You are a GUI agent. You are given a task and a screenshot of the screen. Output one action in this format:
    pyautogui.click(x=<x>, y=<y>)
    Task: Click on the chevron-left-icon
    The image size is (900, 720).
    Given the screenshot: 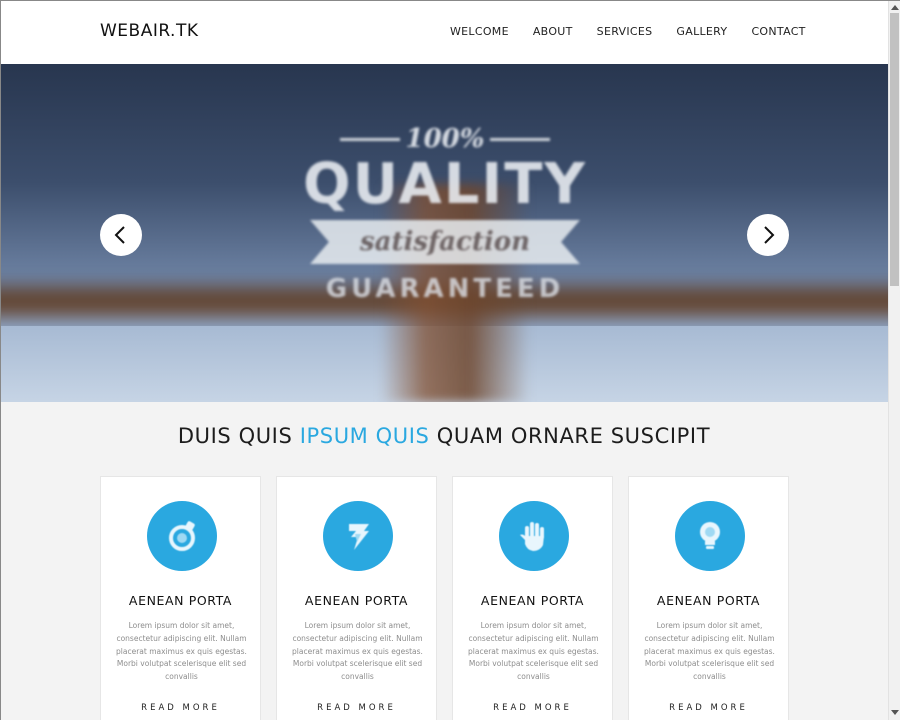 What is the action you would take?
    pyautogui.click(x=119, y=235)
    